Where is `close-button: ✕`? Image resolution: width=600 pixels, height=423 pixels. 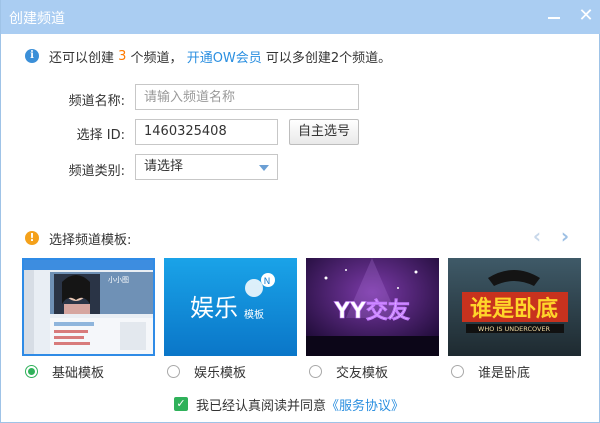 close-button: ✕ is located at coordinates (586, 16).